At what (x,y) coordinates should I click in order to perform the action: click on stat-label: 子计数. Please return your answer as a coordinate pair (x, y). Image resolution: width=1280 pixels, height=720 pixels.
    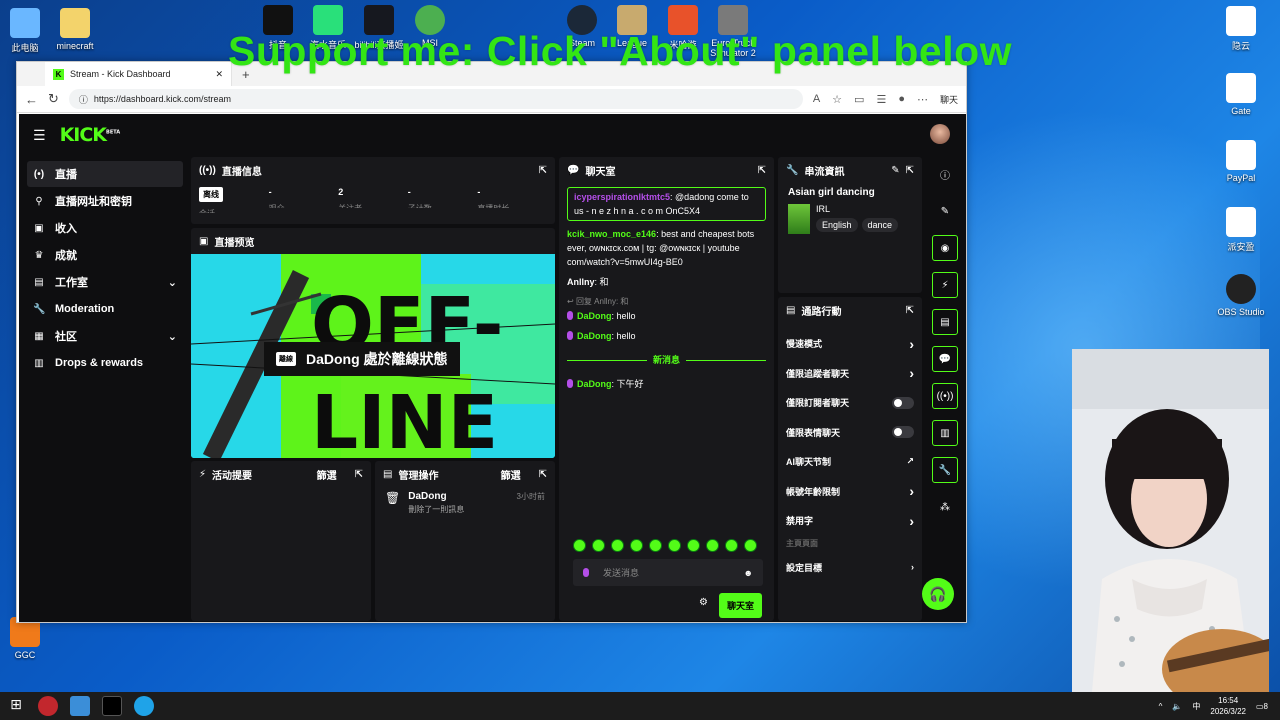
    Looking at the image, I should click on (443, 205).